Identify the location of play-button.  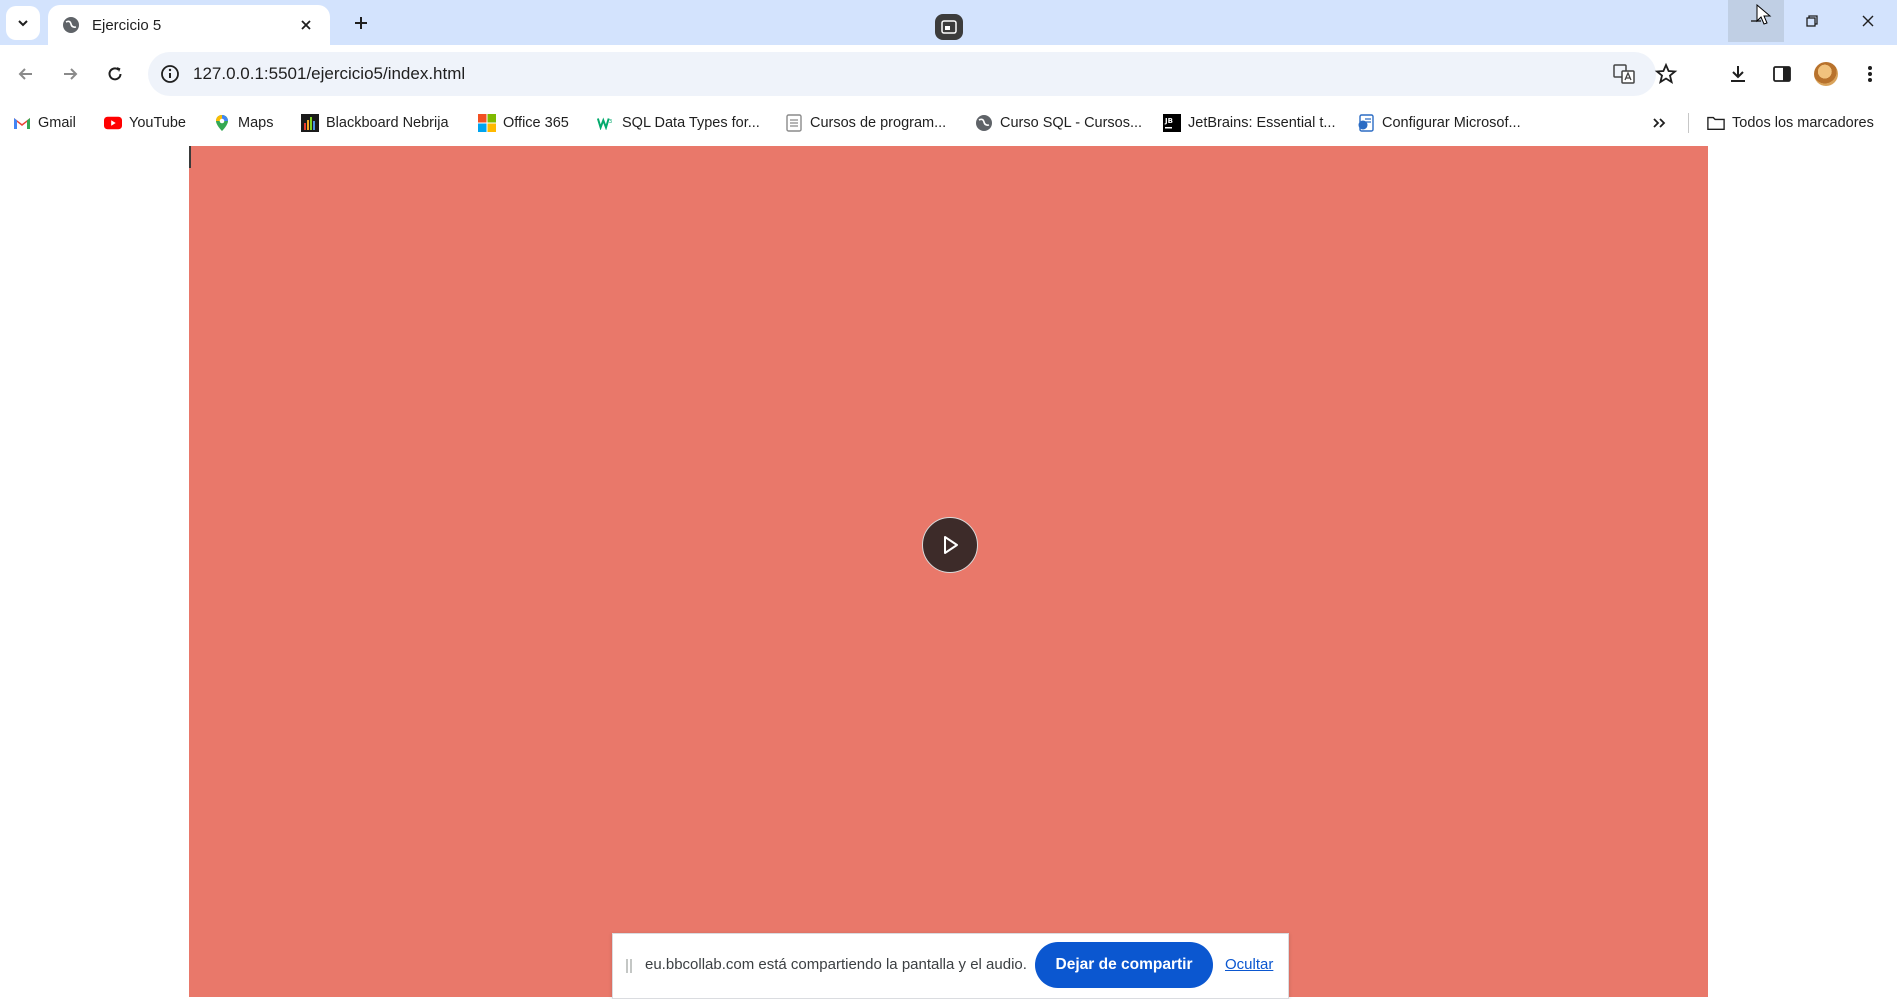
(950, 545).